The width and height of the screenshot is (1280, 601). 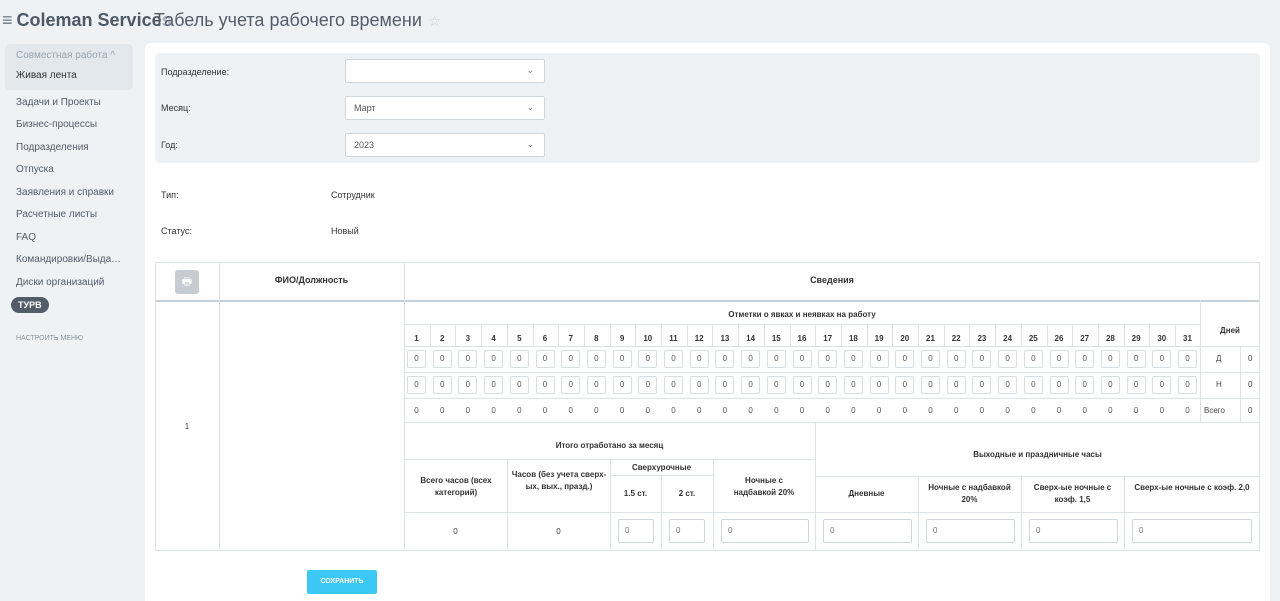 What do you see at coordinates (1214, 410) in the screenshot?
I see `day-row-label: Всего` at bounding box center [1214, 410].